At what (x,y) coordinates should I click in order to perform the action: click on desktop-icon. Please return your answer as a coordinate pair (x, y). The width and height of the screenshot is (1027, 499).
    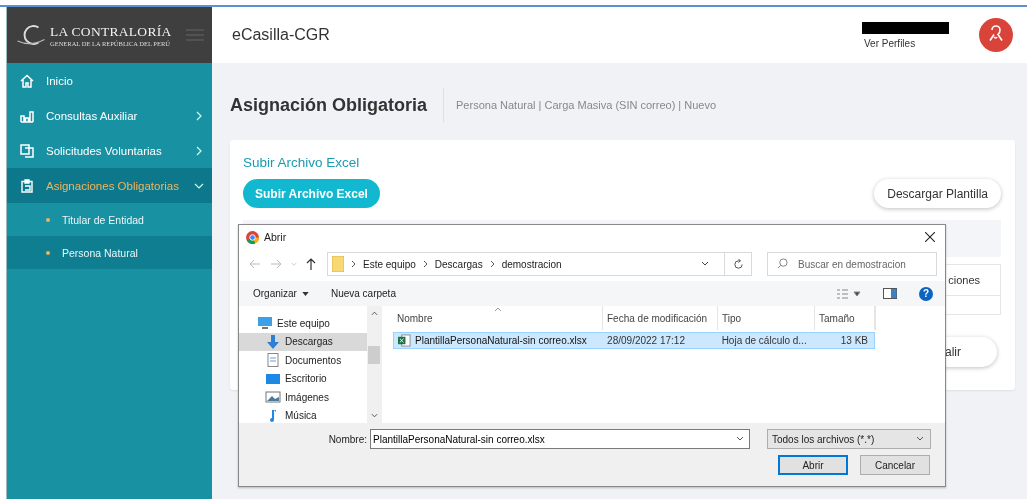
    Looking at the image, I should click on (273, 378).